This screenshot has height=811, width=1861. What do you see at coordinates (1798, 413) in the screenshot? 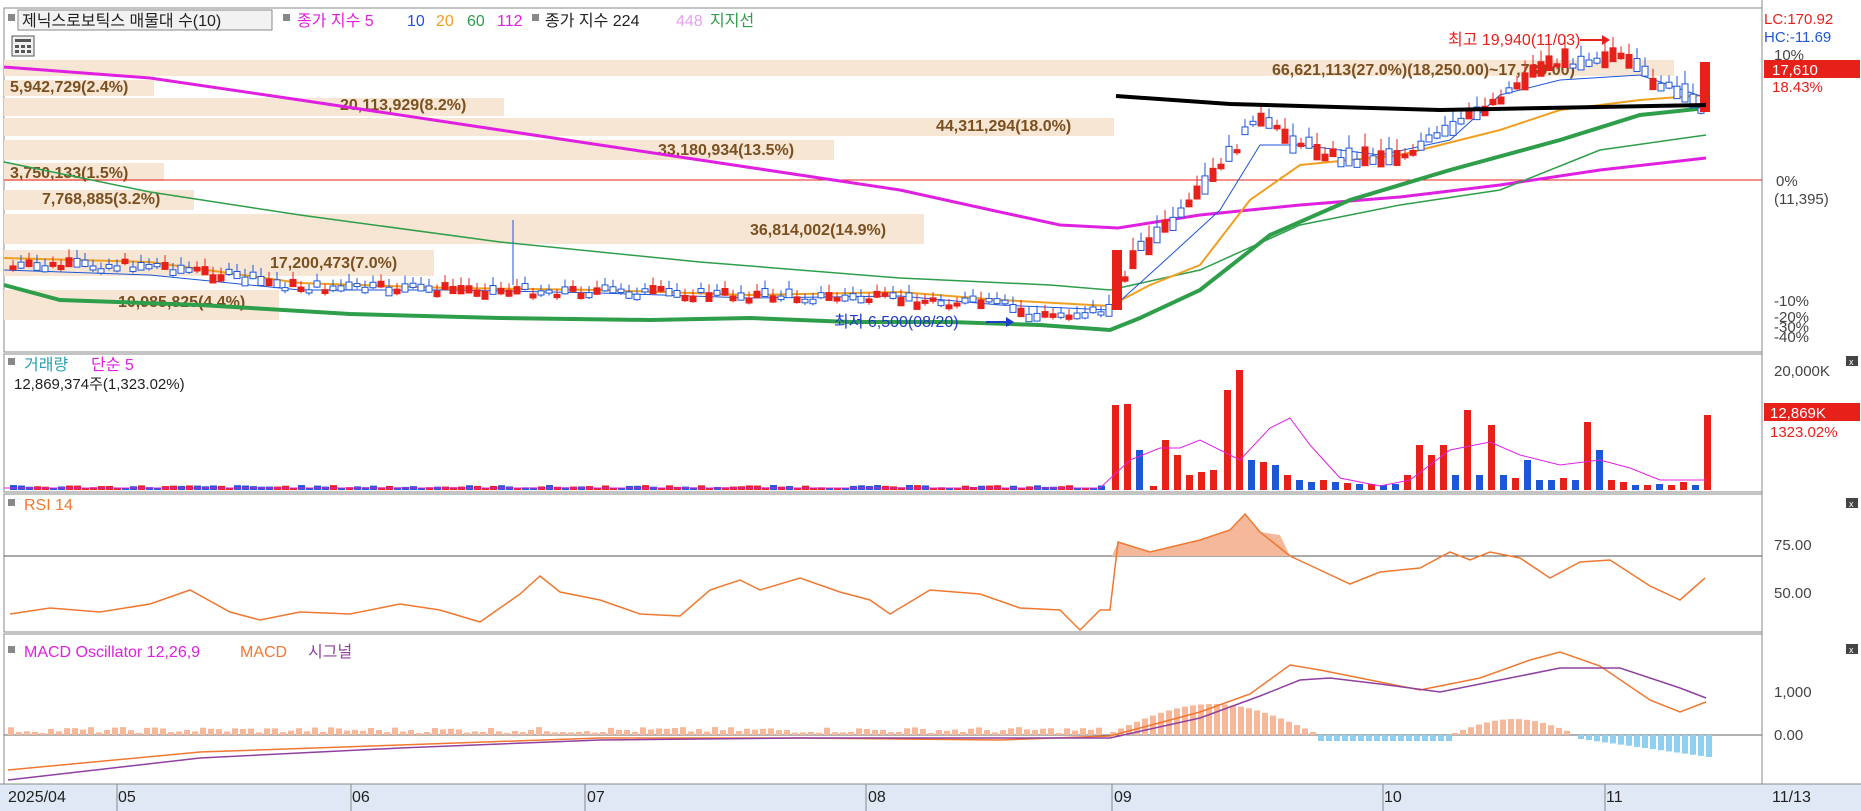
I see `volume-current-value: 12,869K` at bounding box center [1798, 413].